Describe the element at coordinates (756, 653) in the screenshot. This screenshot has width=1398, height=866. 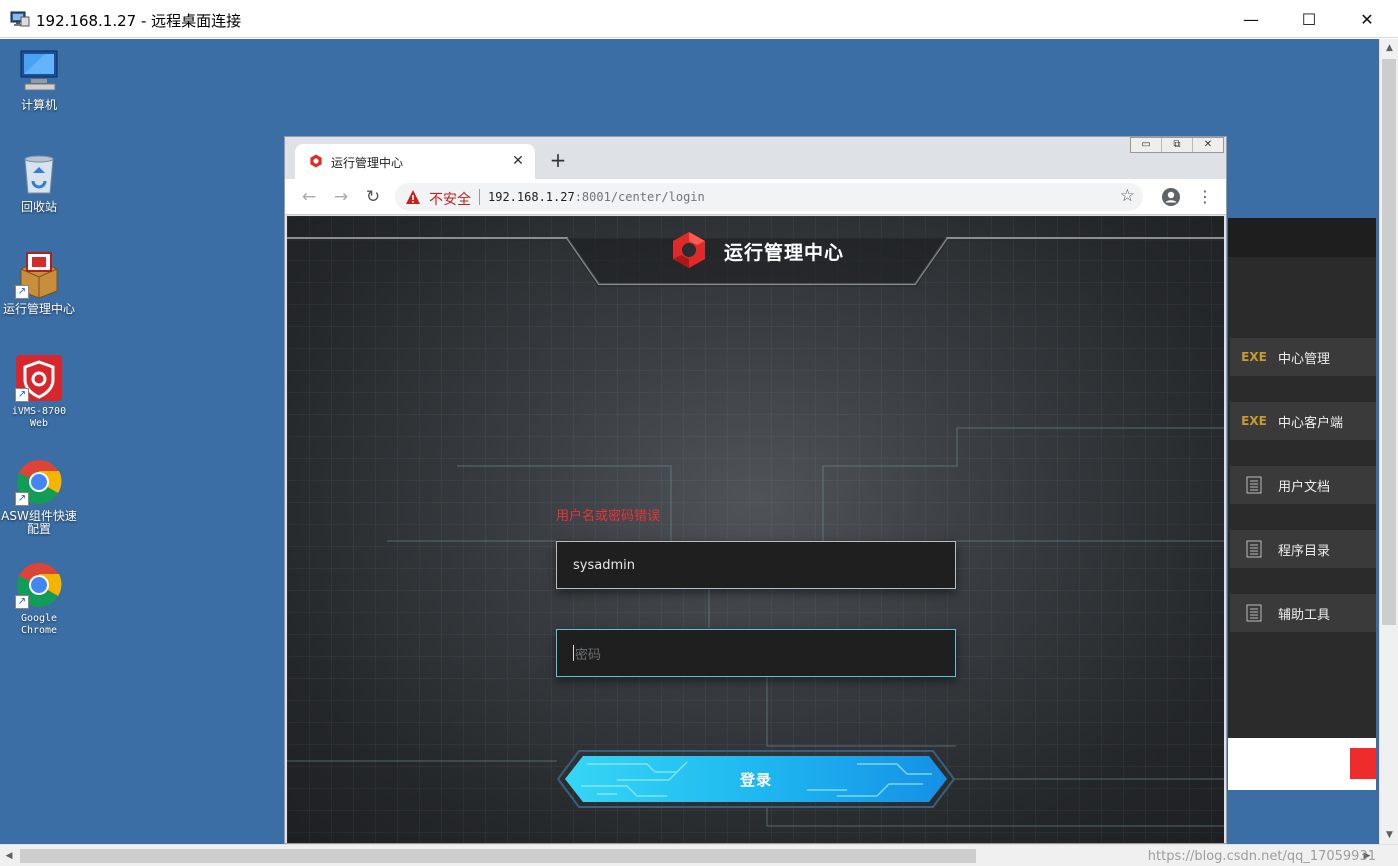
I see `password-input: 密码` at that location.